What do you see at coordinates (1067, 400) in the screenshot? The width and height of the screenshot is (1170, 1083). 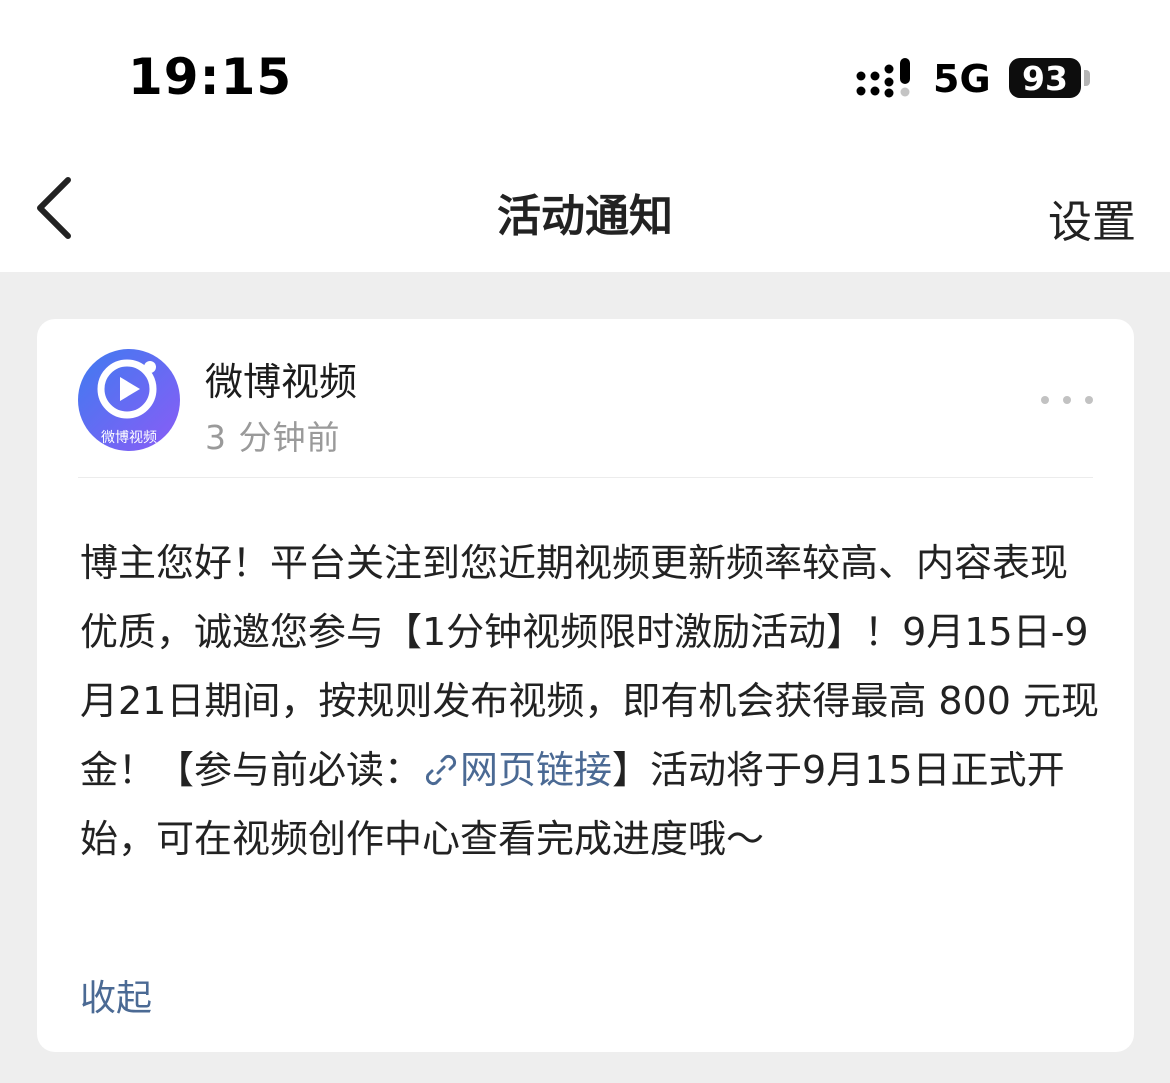 I see `more-horizontal-icon` at bounding box center [1067, 400].